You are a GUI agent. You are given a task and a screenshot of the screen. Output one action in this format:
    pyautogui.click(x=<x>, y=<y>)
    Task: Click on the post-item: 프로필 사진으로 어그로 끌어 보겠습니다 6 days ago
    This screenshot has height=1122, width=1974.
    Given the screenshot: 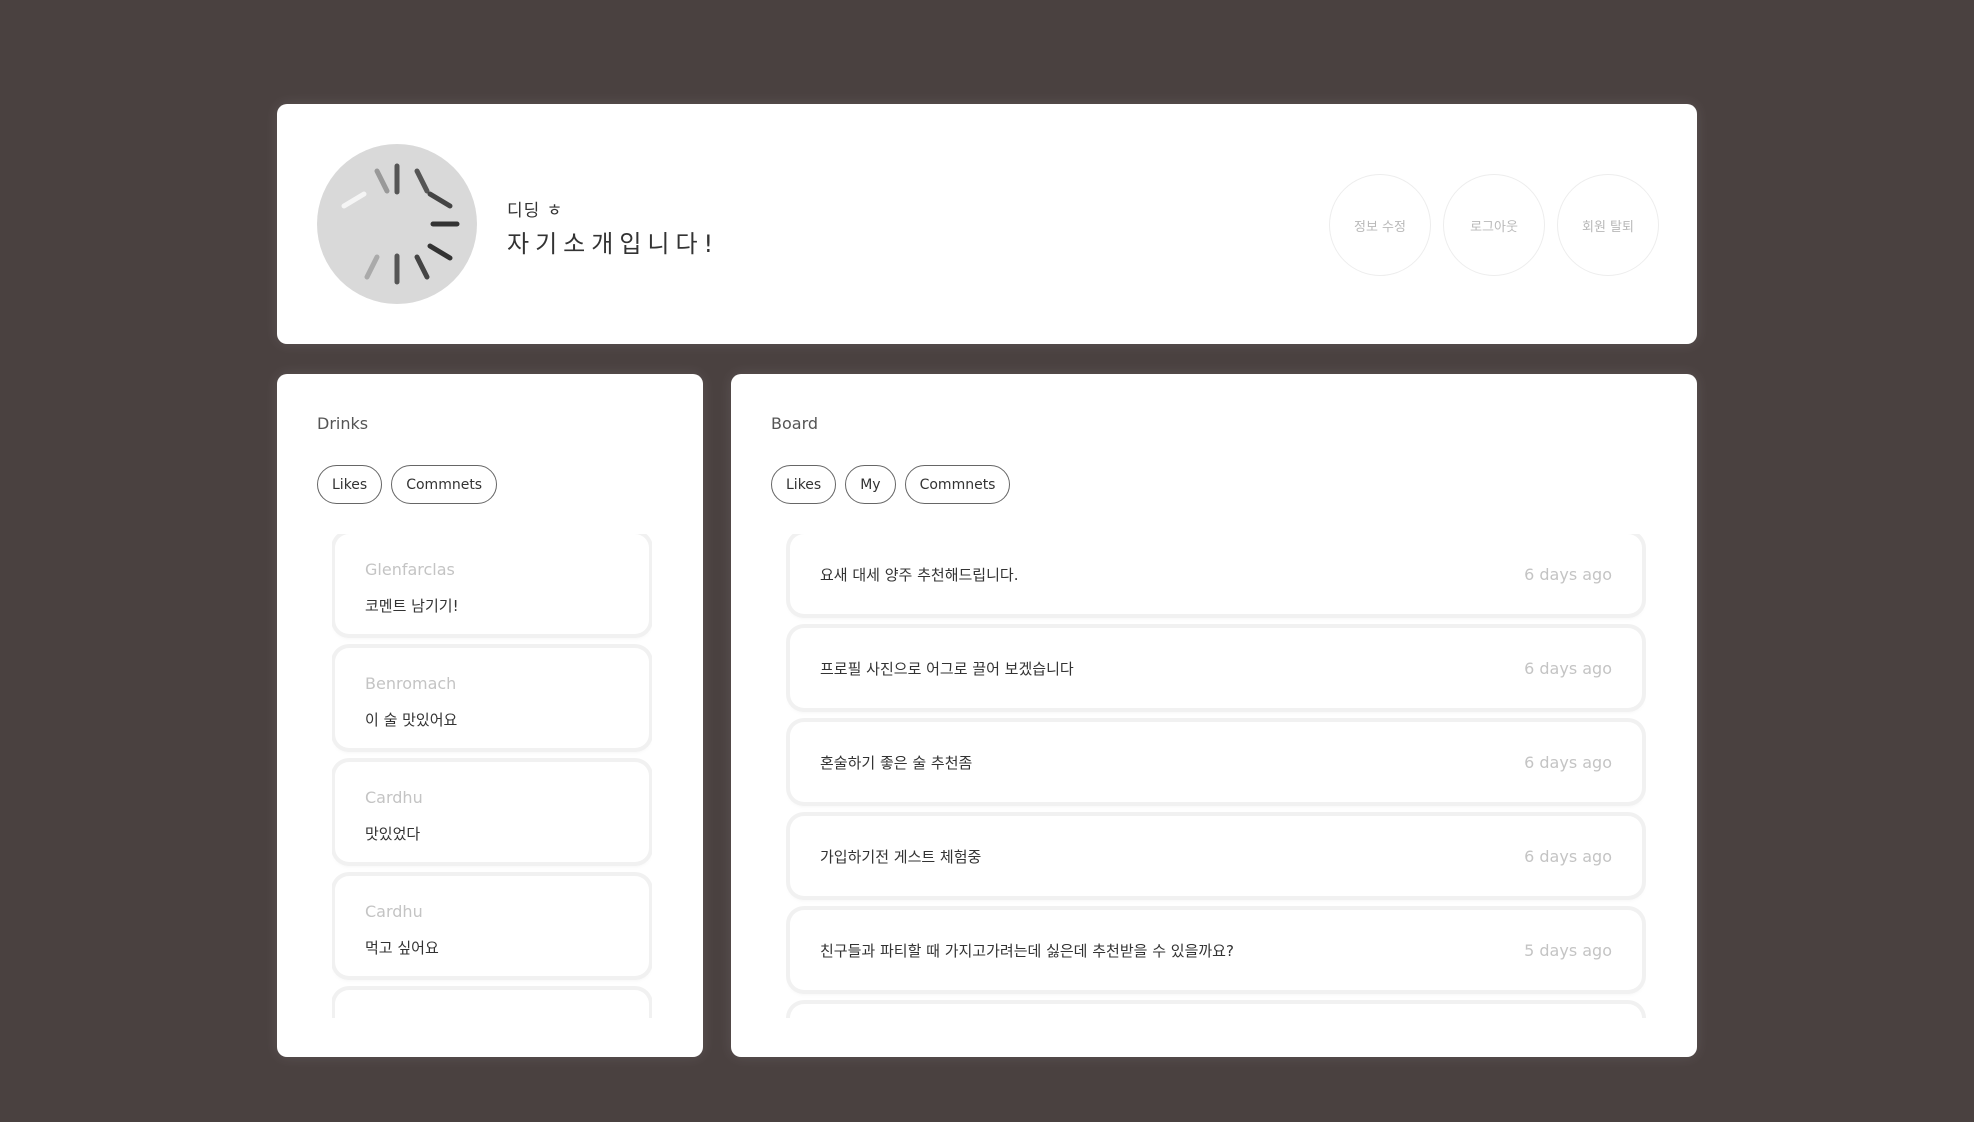 What is the action you would take?
    pyautogui.click(x=1216, y=668)
    